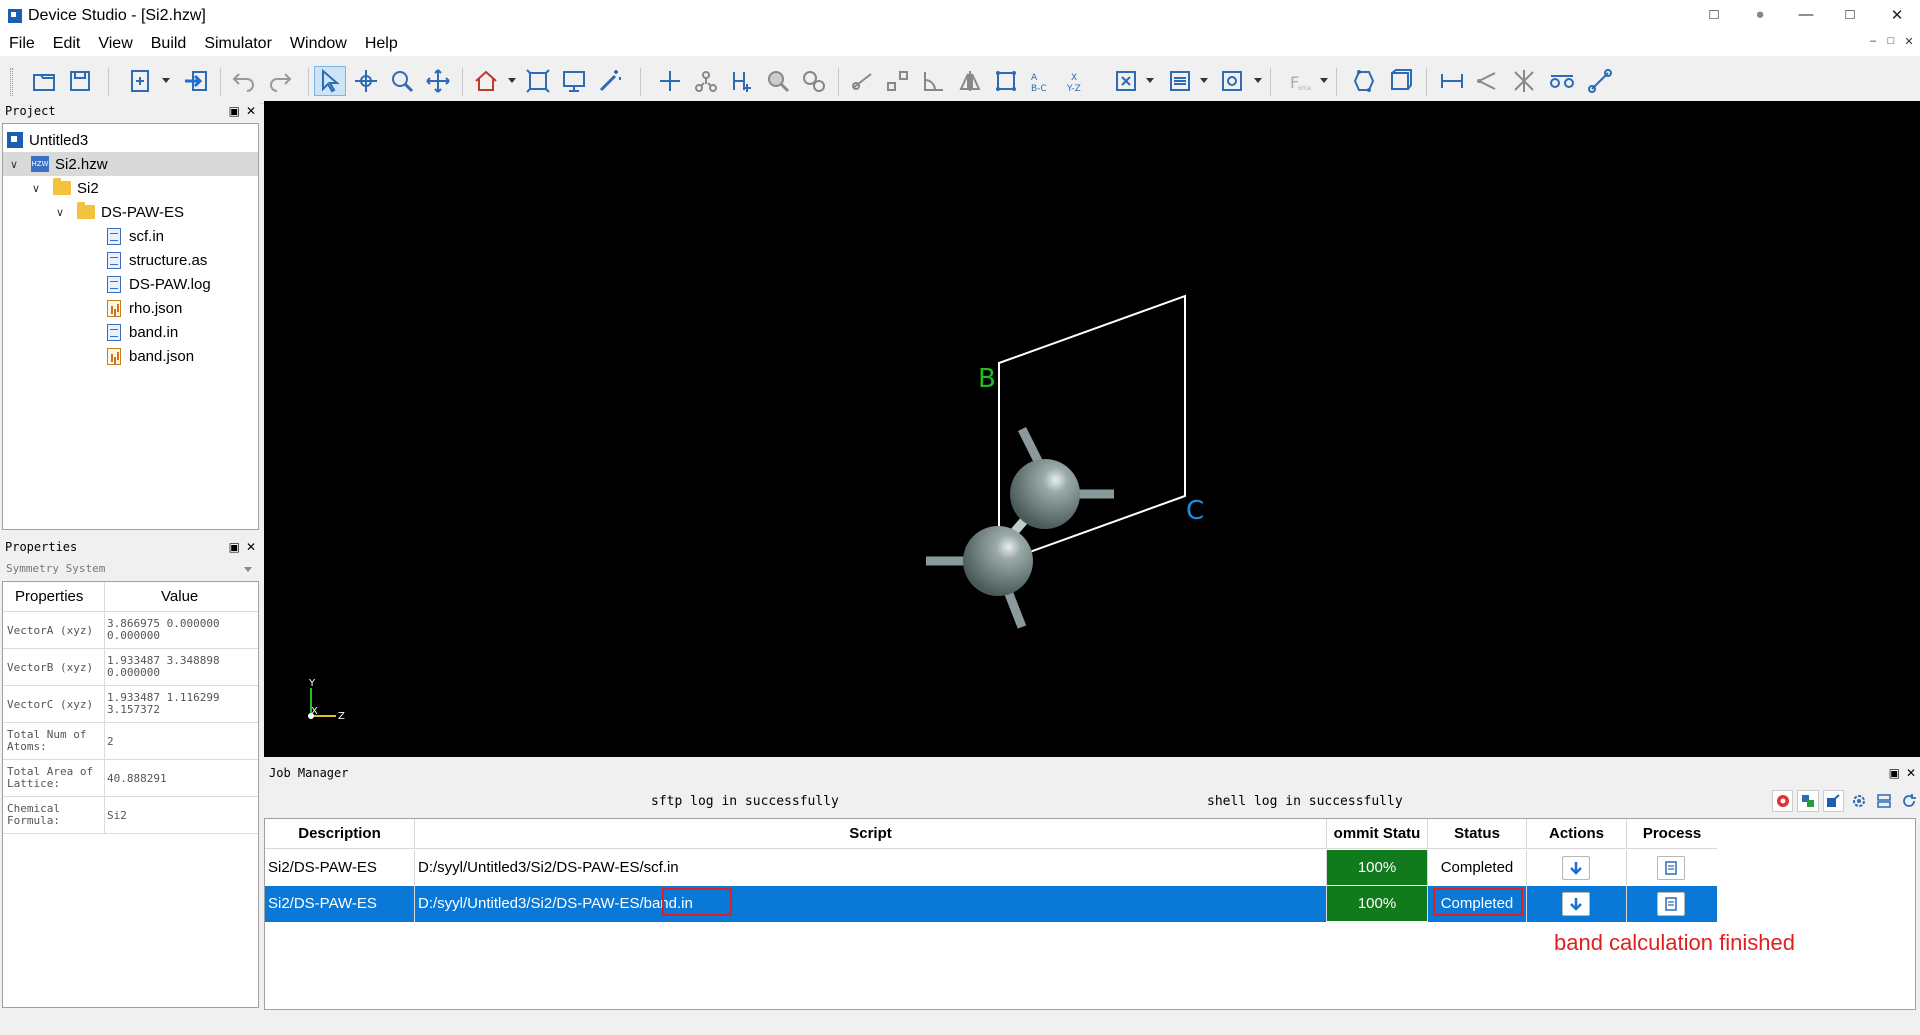 This screenshot has height=1035, width=1920. What do you see at coordinates (610, 81) in the screenshot?
I see `magic-wand-icon` at bounding box center [610, 81].